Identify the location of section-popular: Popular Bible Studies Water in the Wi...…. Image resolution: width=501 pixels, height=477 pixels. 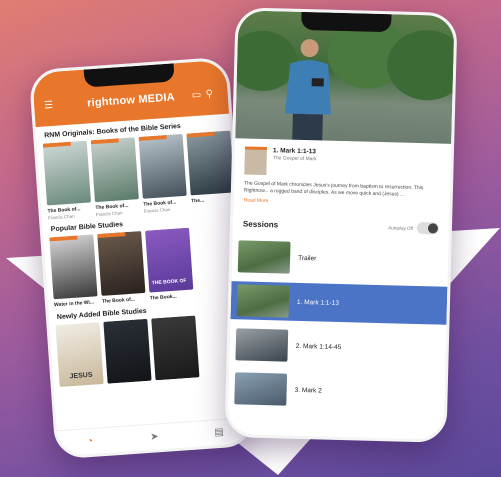
(142, 257).